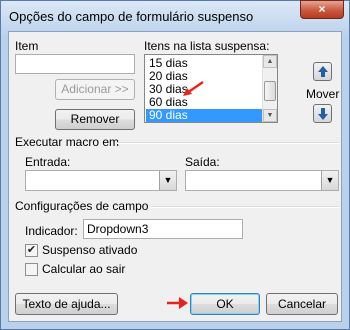 The width and height of the screenshot is (350, 330). What do you see at coordinates (228, 143) in the screenshot?
I see `macro-divider` at bounding box center [228, 143].